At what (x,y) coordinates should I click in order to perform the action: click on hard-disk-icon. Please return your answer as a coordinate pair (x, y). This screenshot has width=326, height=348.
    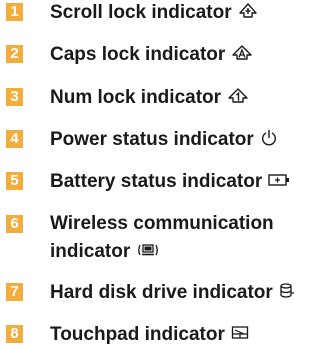
    Looking at the image, I should click on (287, 291).